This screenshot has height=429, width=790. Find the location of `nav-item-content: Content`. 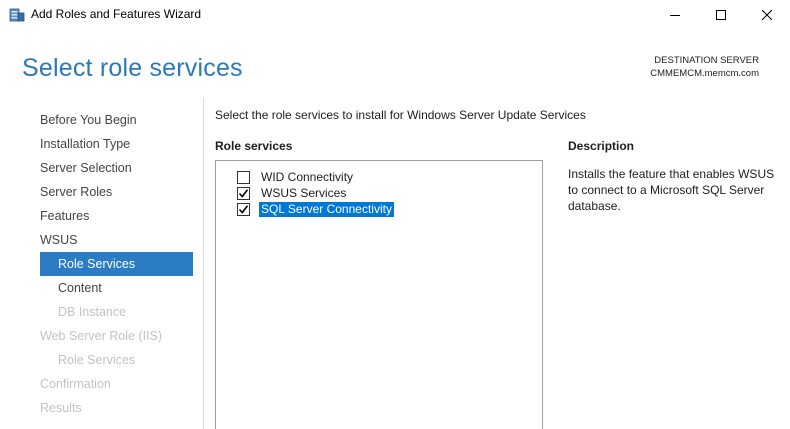

nav-item-content: Content is located at coordinates (80, 288).